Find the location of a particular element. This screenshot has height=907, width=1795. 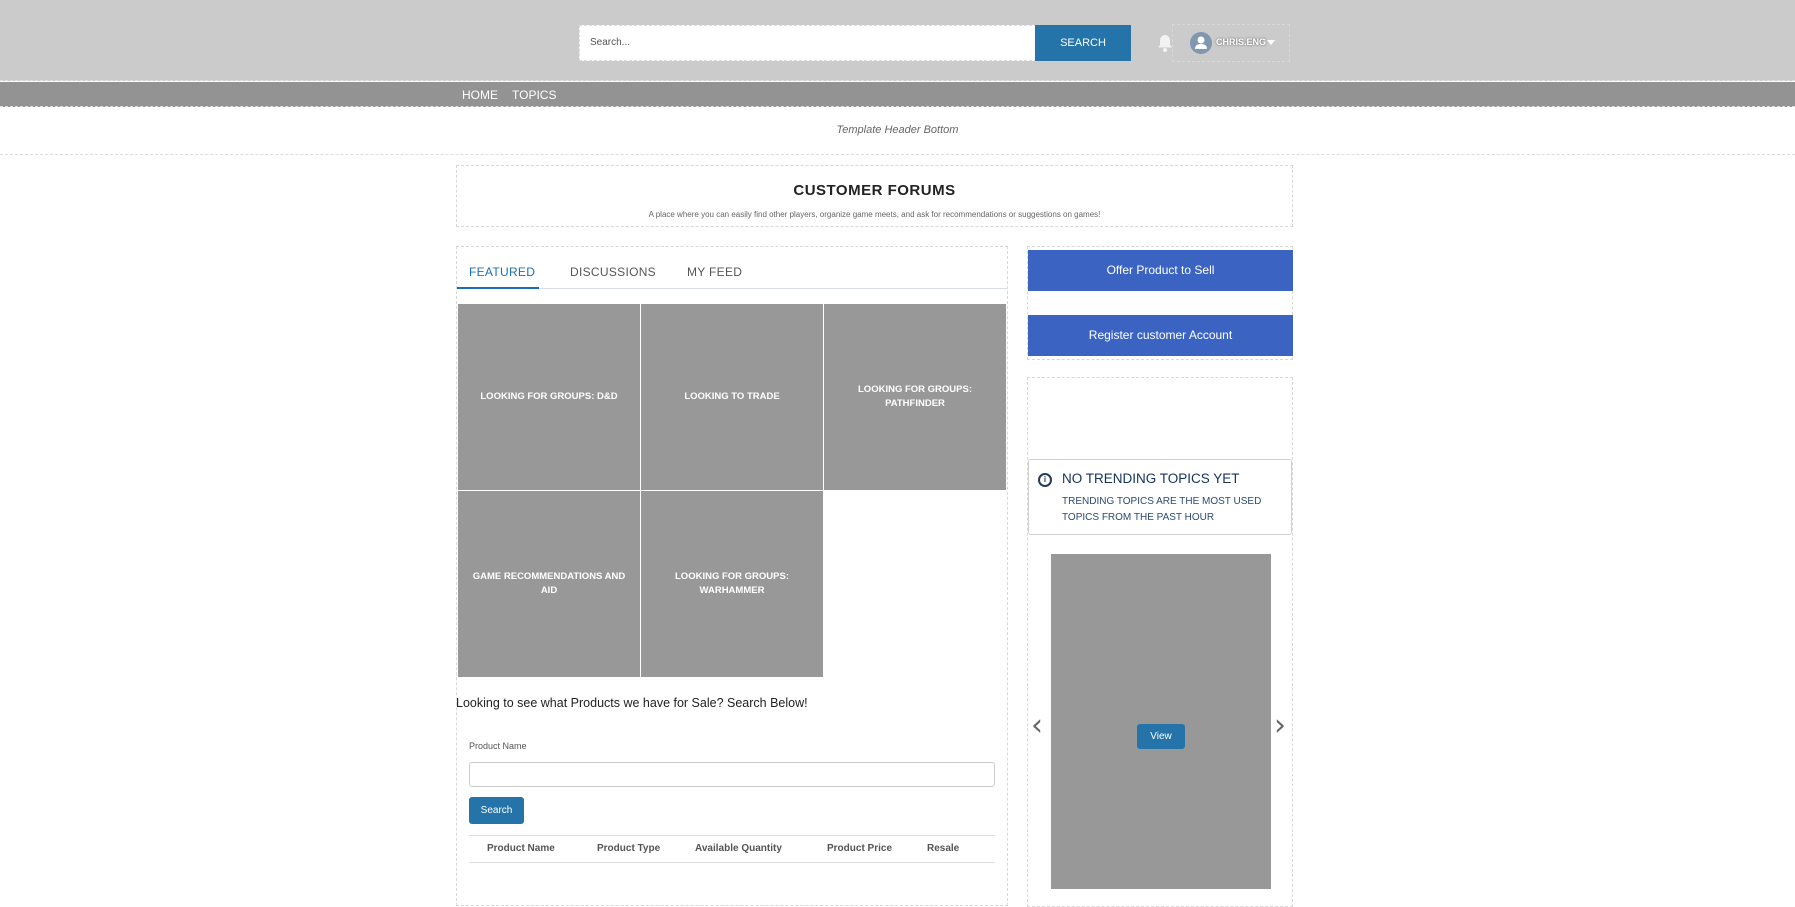

product-name-label: Product Name is located at coordinates (498, 746).